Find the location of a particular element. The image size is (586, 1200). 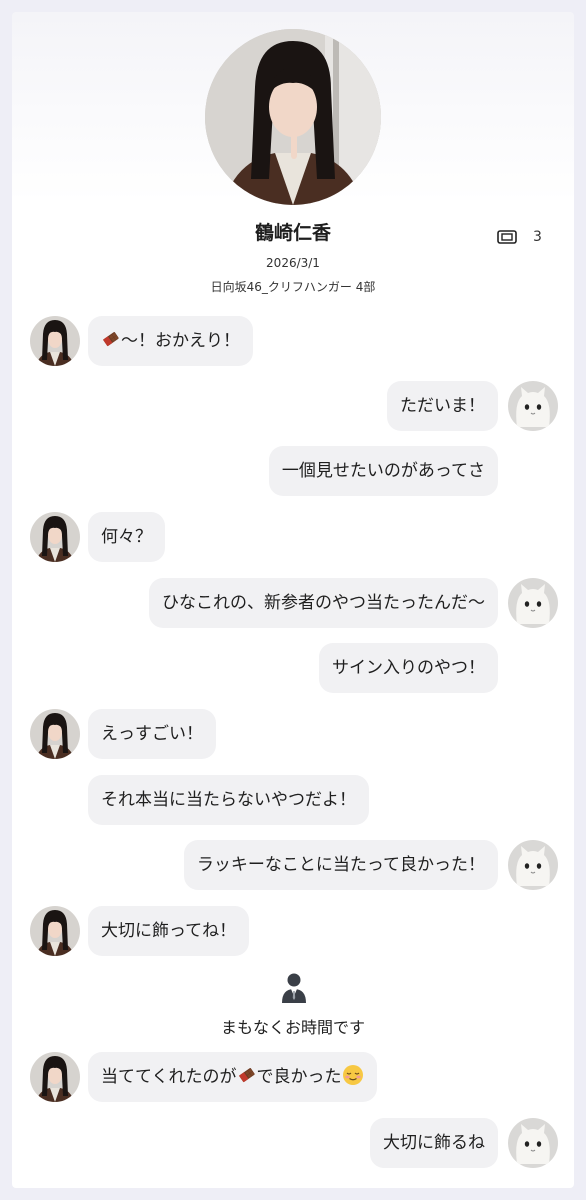

relieved-smile-icon is located at coordinates (353, 1070).